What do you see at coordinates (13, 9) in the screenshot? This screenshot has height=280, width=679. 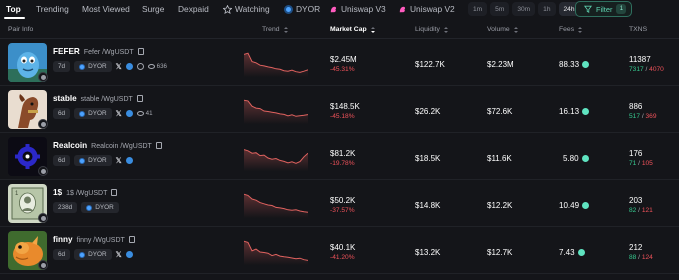 I see `tab-top: Top` at bounding box center [13, 9].